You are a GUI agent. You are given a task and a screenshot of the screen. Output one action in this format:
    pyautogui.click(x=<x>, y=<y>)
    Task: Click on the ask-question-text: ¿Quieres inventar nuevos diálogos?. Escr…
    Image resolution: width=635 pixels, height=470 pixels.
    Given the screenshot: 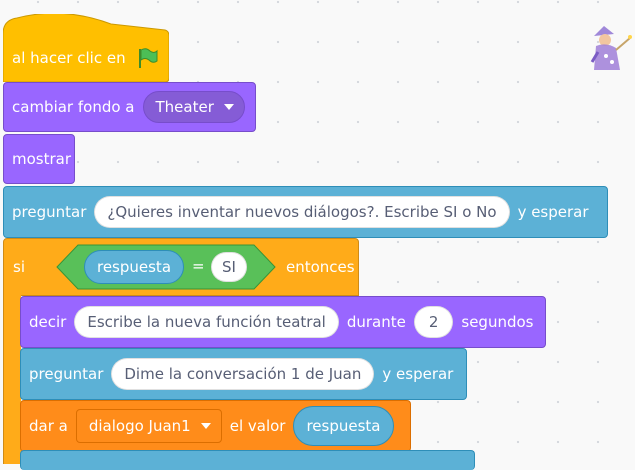 What is the action you would take?
    pyautogui.click(x=302, y=212)
    